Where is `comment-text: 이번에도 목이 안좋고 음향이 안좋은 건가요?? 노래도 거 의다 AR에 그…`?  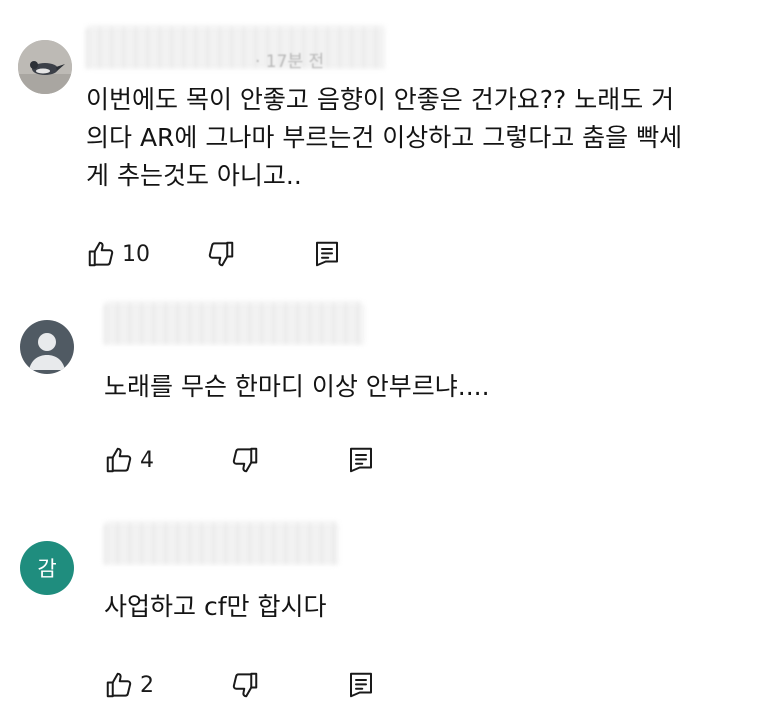
comment-text: 이번에도 목이 안좋고 음향이 안좋은 건가요?? 노래도 거 의다 AR에 그… is located at coordinates (384, 137).